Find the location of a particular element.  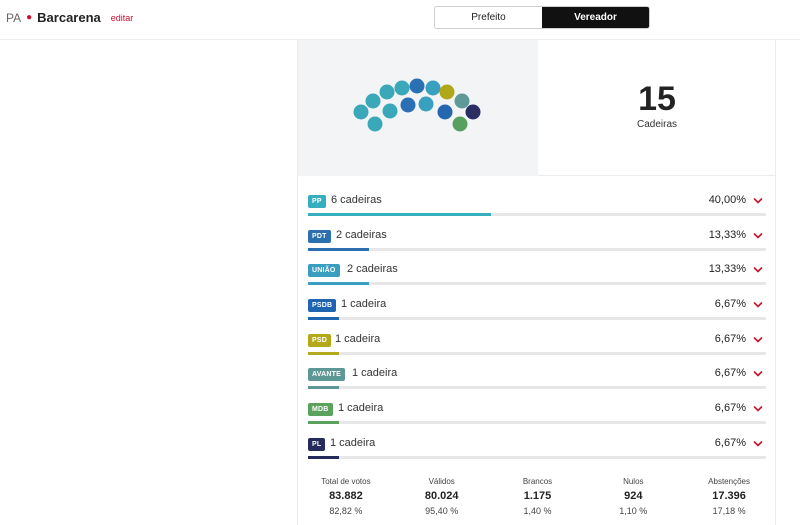

party-row: PSDB 1 cadeira 6,67% is located at coordinates (537, 314).